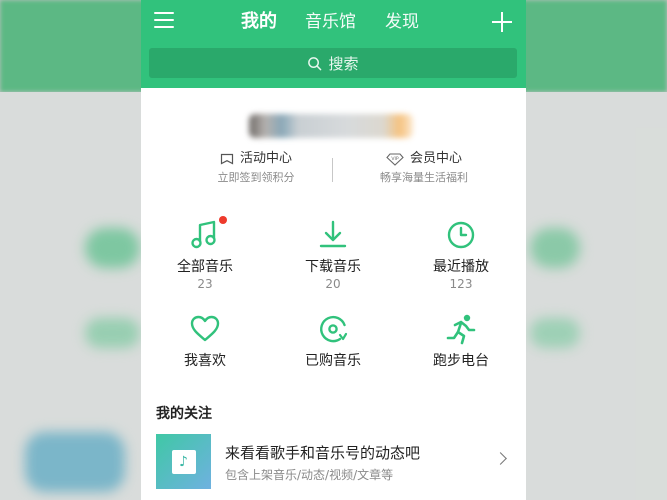 This screenshot has width=667, height=500. I want to click on grid-item-count: 23, so click(205, 284).